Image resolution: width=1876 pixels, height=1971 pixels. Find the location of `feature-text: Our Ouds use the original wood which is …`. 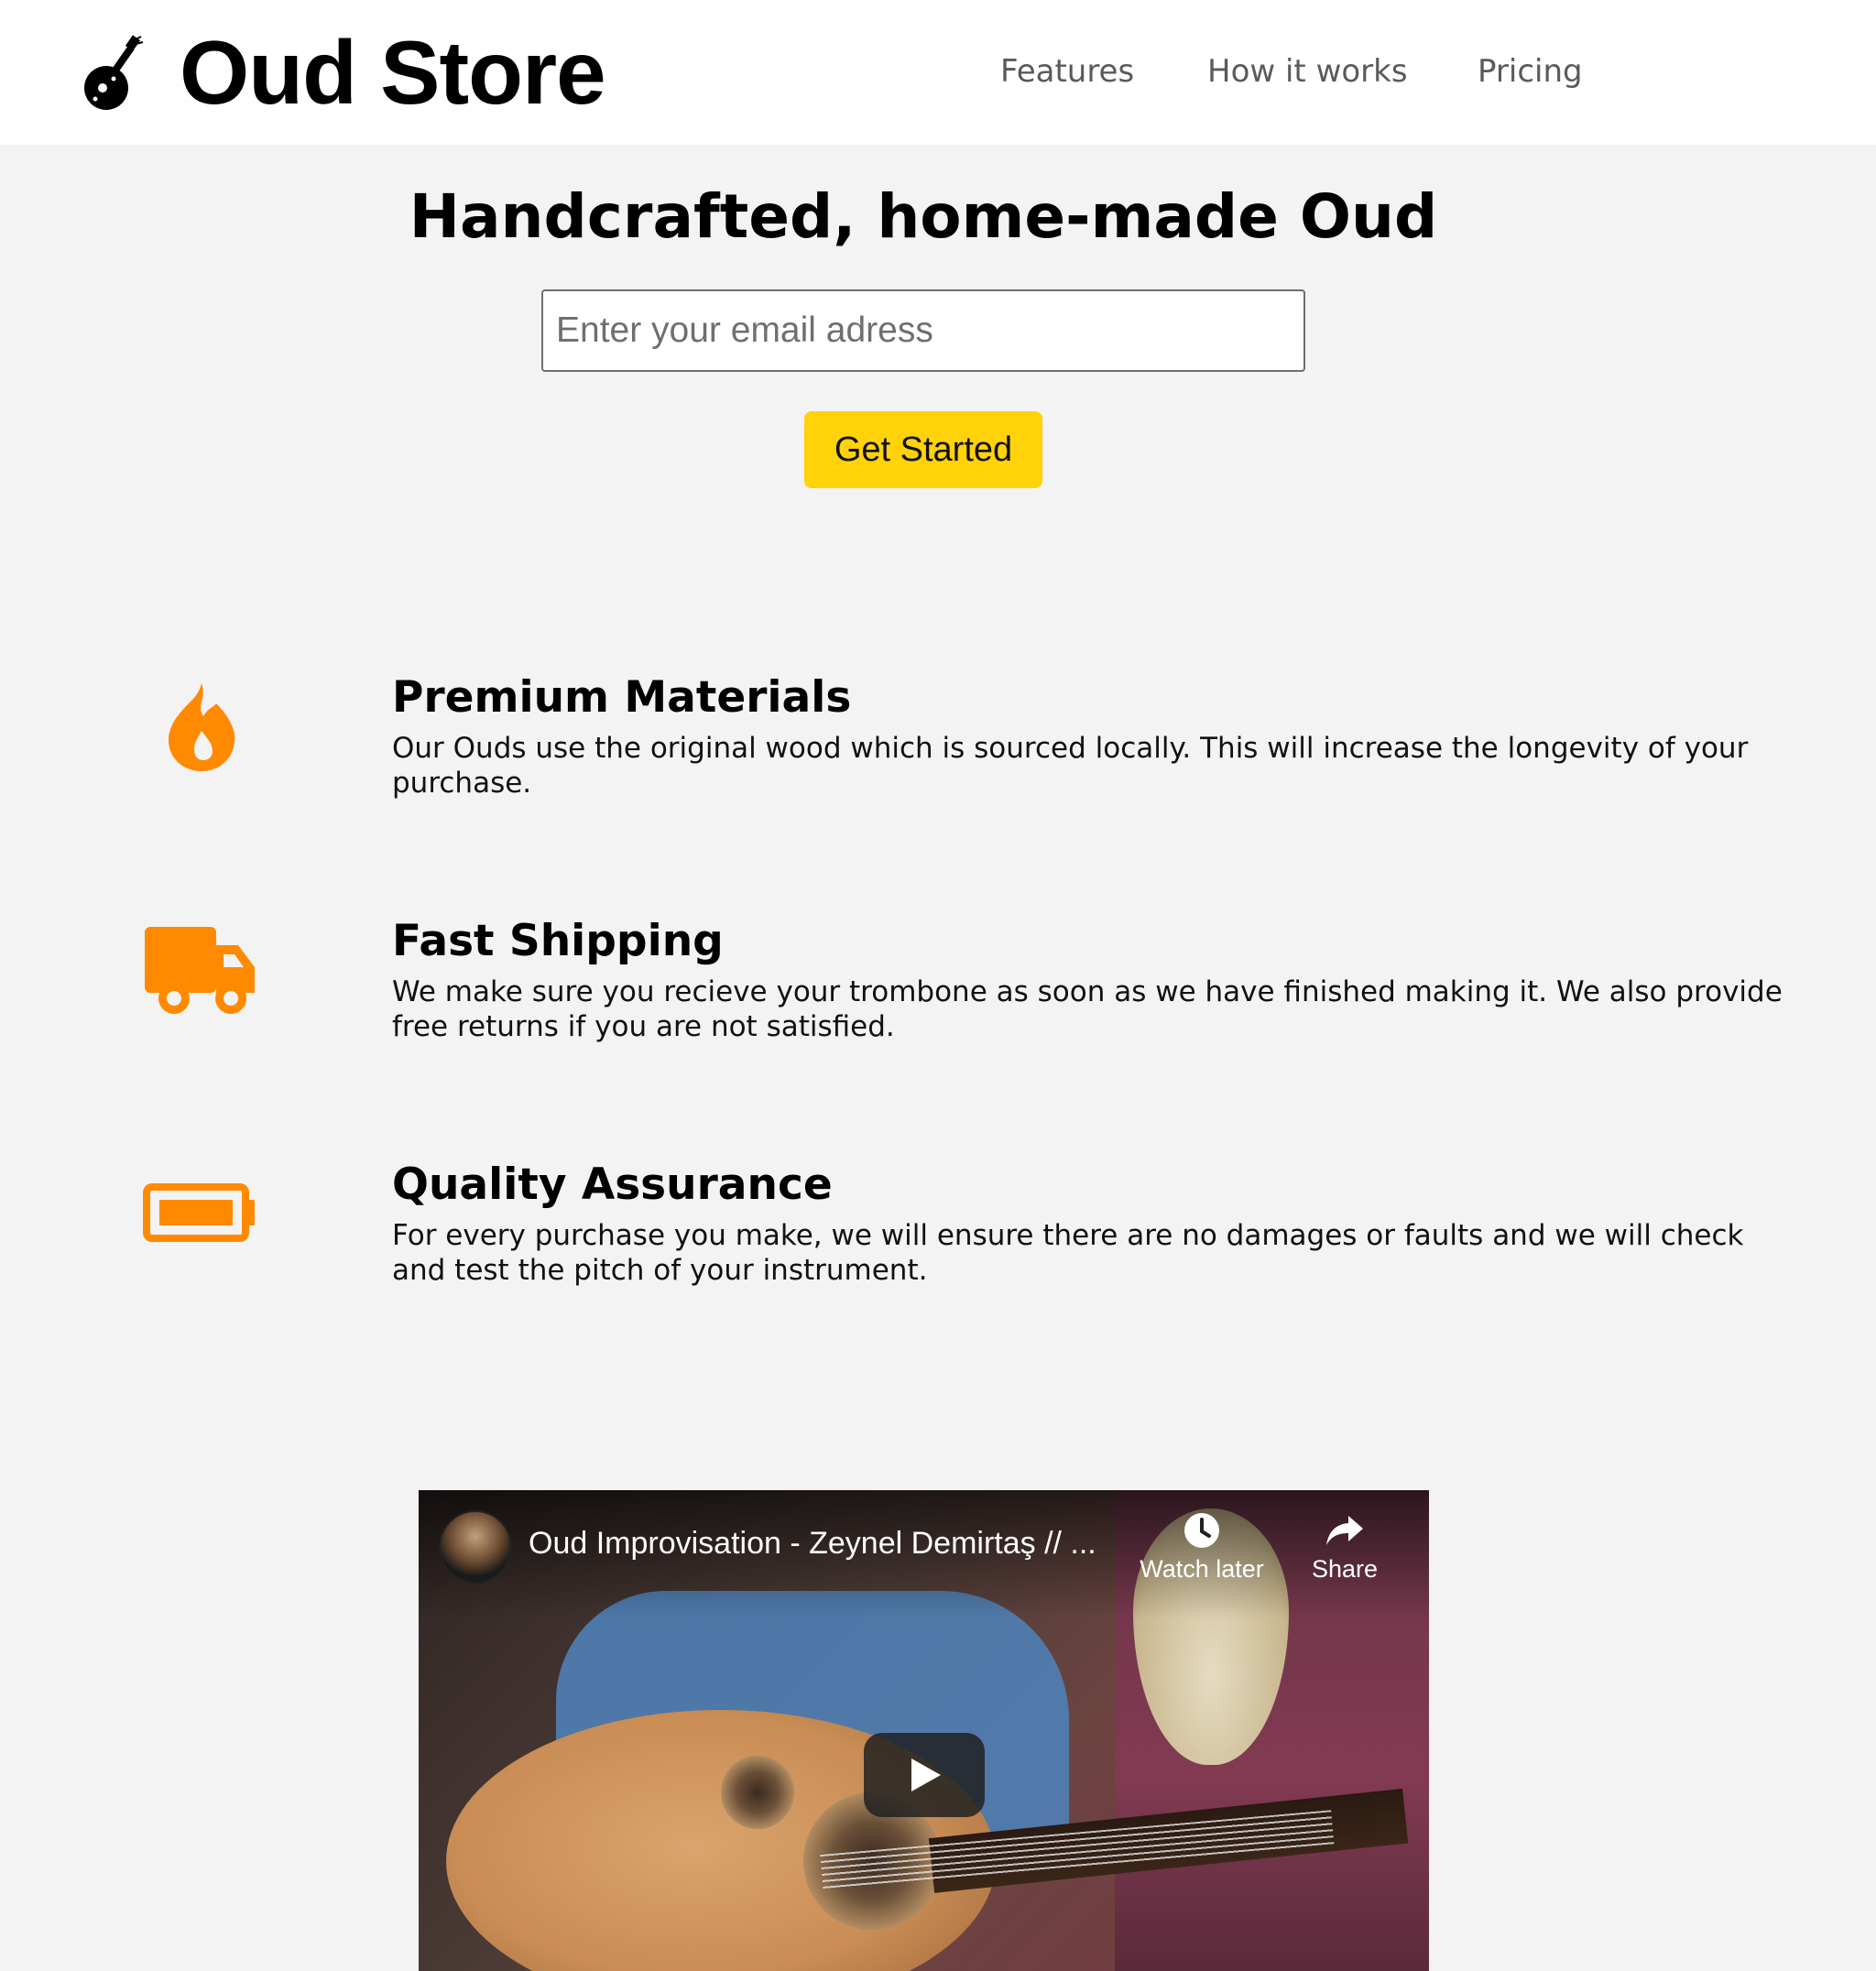

feature-text: Our Ouds use the original wood which is … is located at coordinates (1070, 766).